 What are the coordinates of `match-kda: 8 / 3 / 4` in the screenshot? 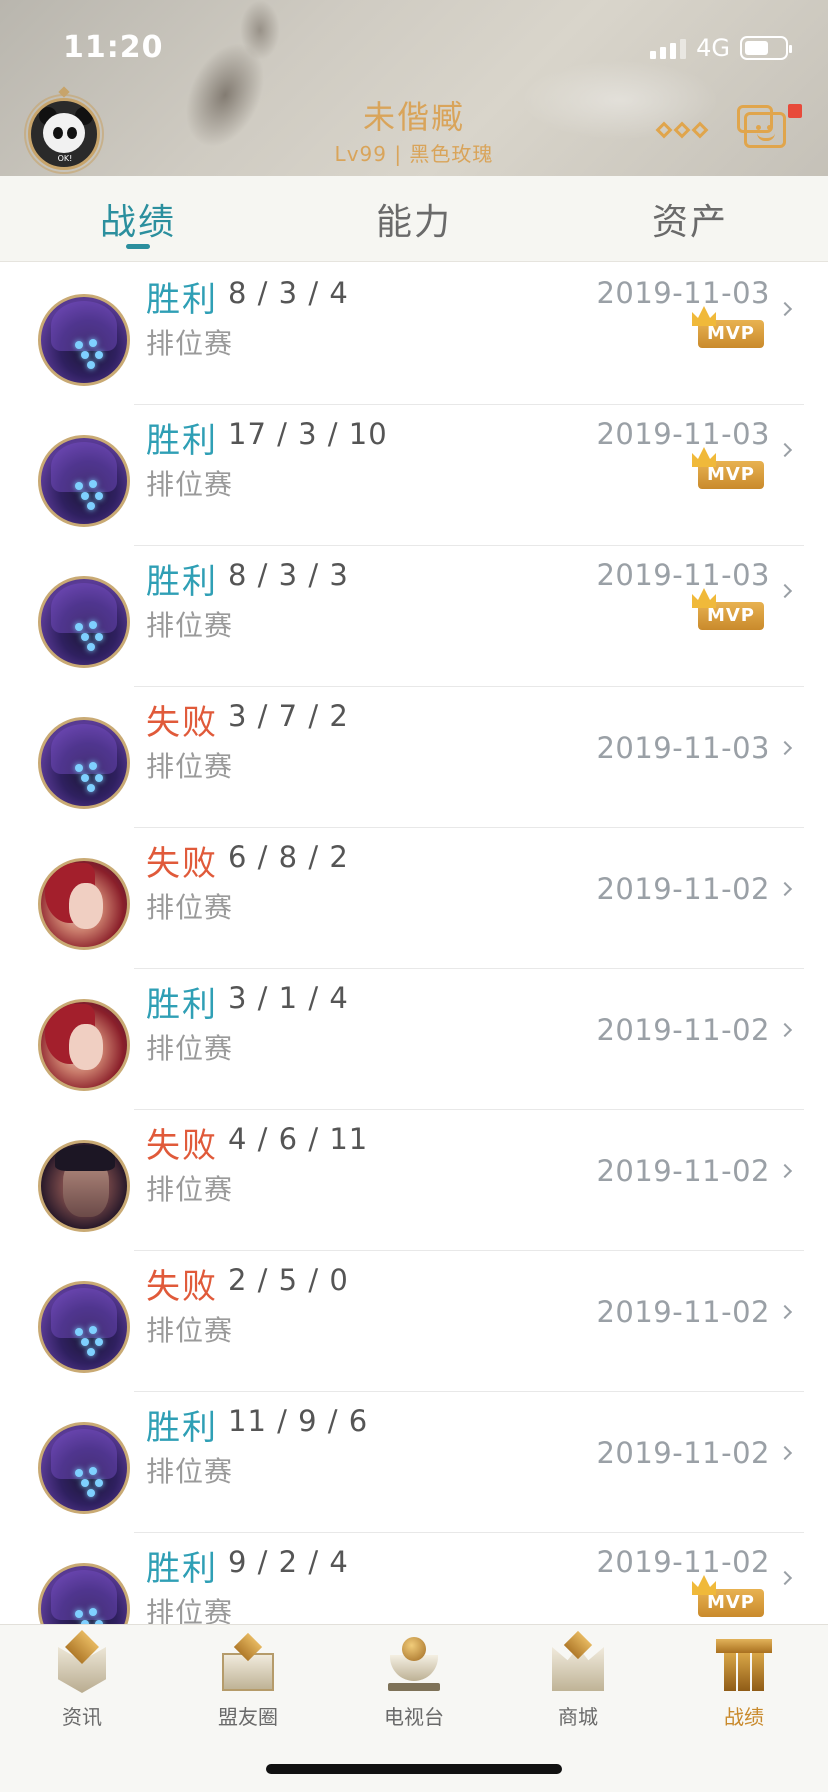 It's located at (288, 293).